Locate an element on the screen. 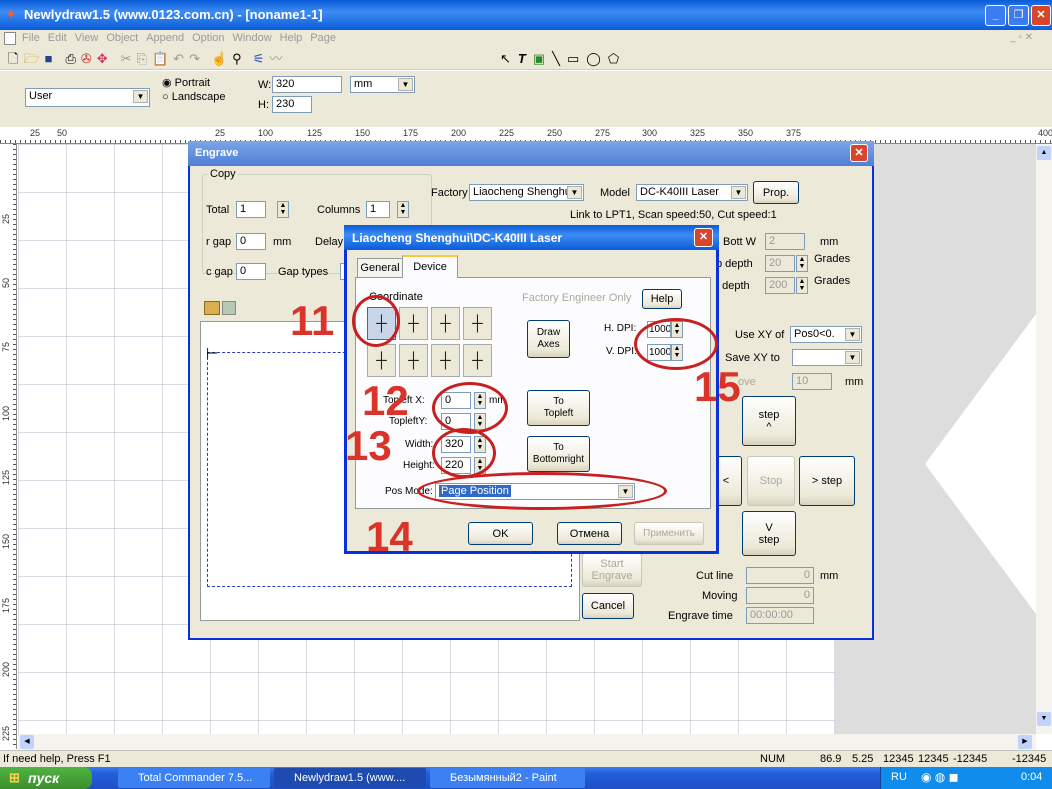 Image resolution: width=1052 pixels, height=789 pixels. new-icon: 🗋 is located at coordinates (13, 59).